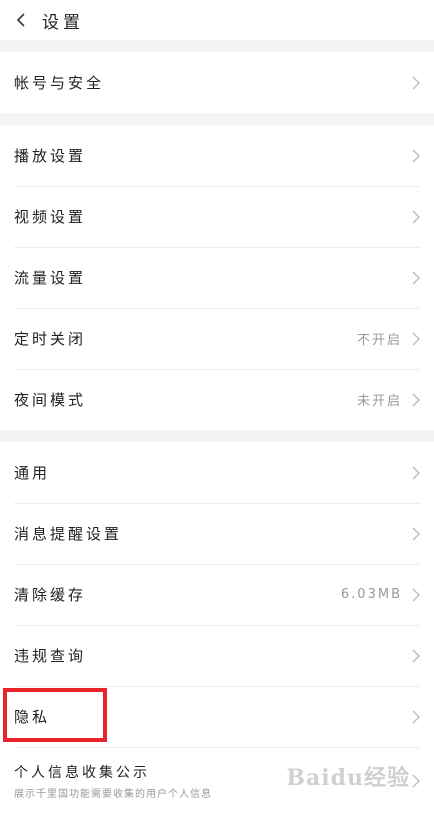 The width and height of the screenshot is (434, 815). Describe the element at coordinates (217, 399) in the screenshot. I see `settings-row-night-mode: 夜间模式 未开启` at that location.